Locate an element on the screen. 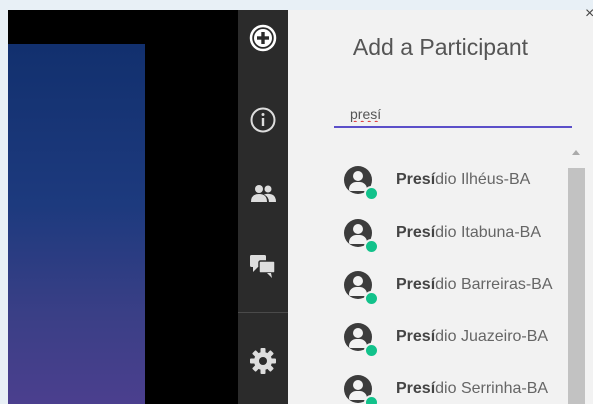  info-icon is located at coordinates (263, 120).